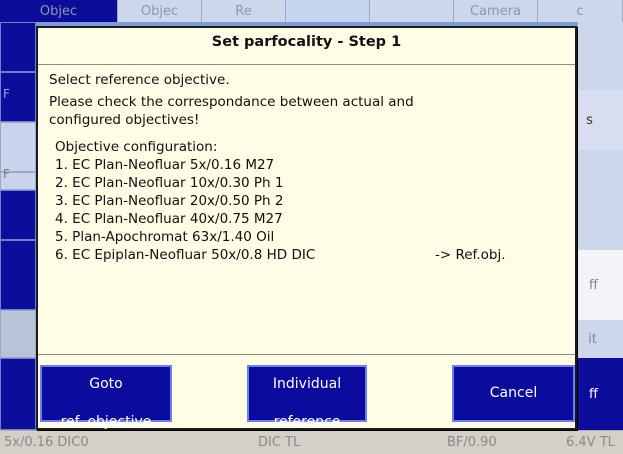 The width and height of the screenshot is (623, 454). I want to click on bg-right-toggle-2: ff, so click(600, 394).